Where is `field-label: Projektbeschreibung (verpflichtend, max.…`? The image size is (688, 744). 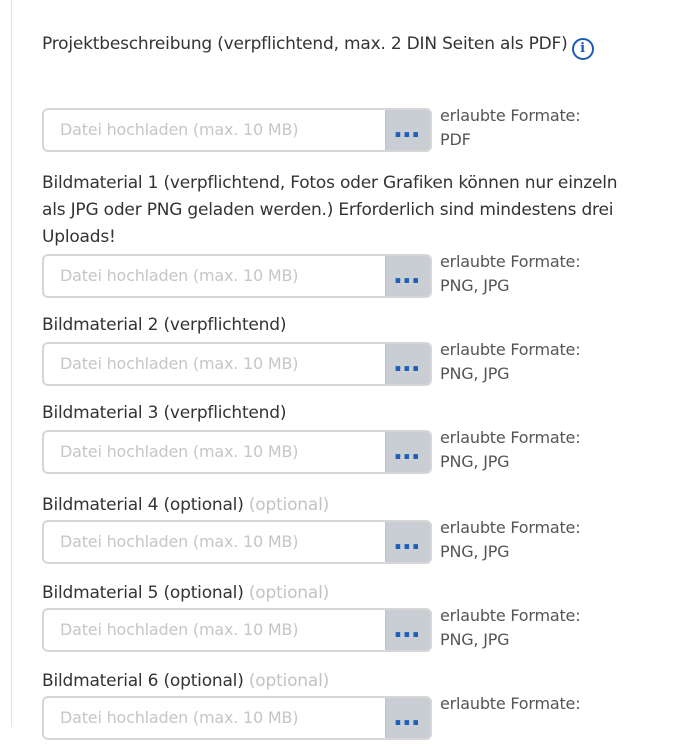 field-label: Projektbeschreibung (verpflichtend, max.… is located at coordinates (337, 44).